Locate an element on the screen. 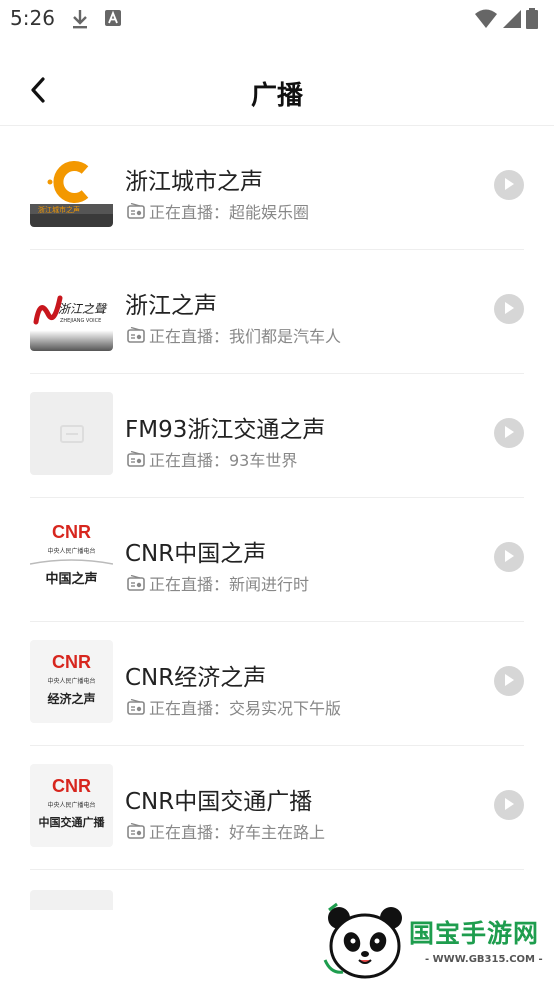 The width and height of the screenshot is (554, 984). now-playing: 正在直播：我们都是汽车人 is located at coordinates (234, 335).